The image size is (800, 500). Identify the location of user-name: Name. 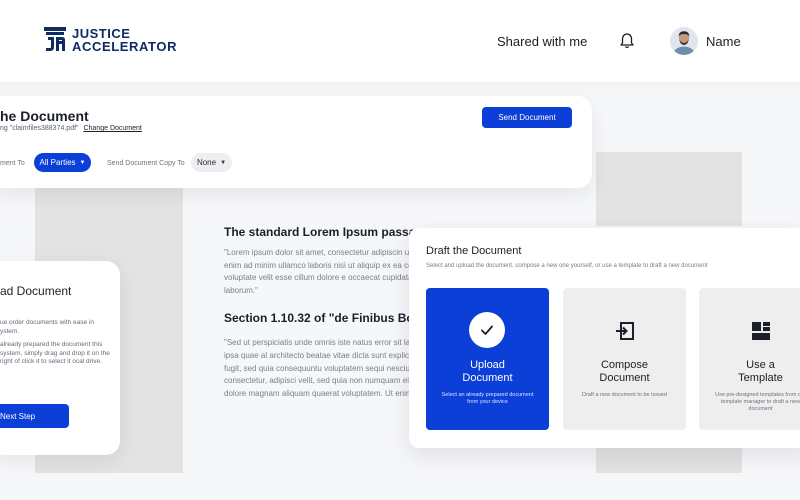
(723, 41).